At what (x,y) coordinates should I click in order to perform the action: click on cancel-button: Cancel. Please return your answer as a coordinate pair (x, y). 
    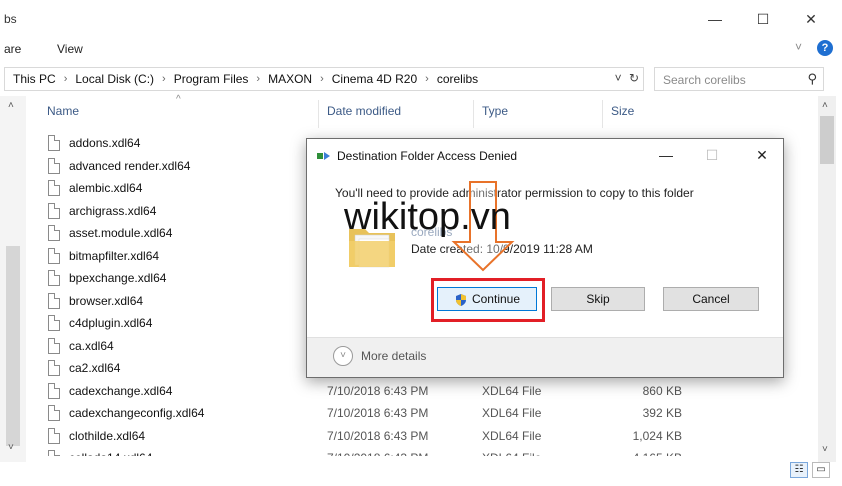
    Looking at the image, I should click on (711, 299).